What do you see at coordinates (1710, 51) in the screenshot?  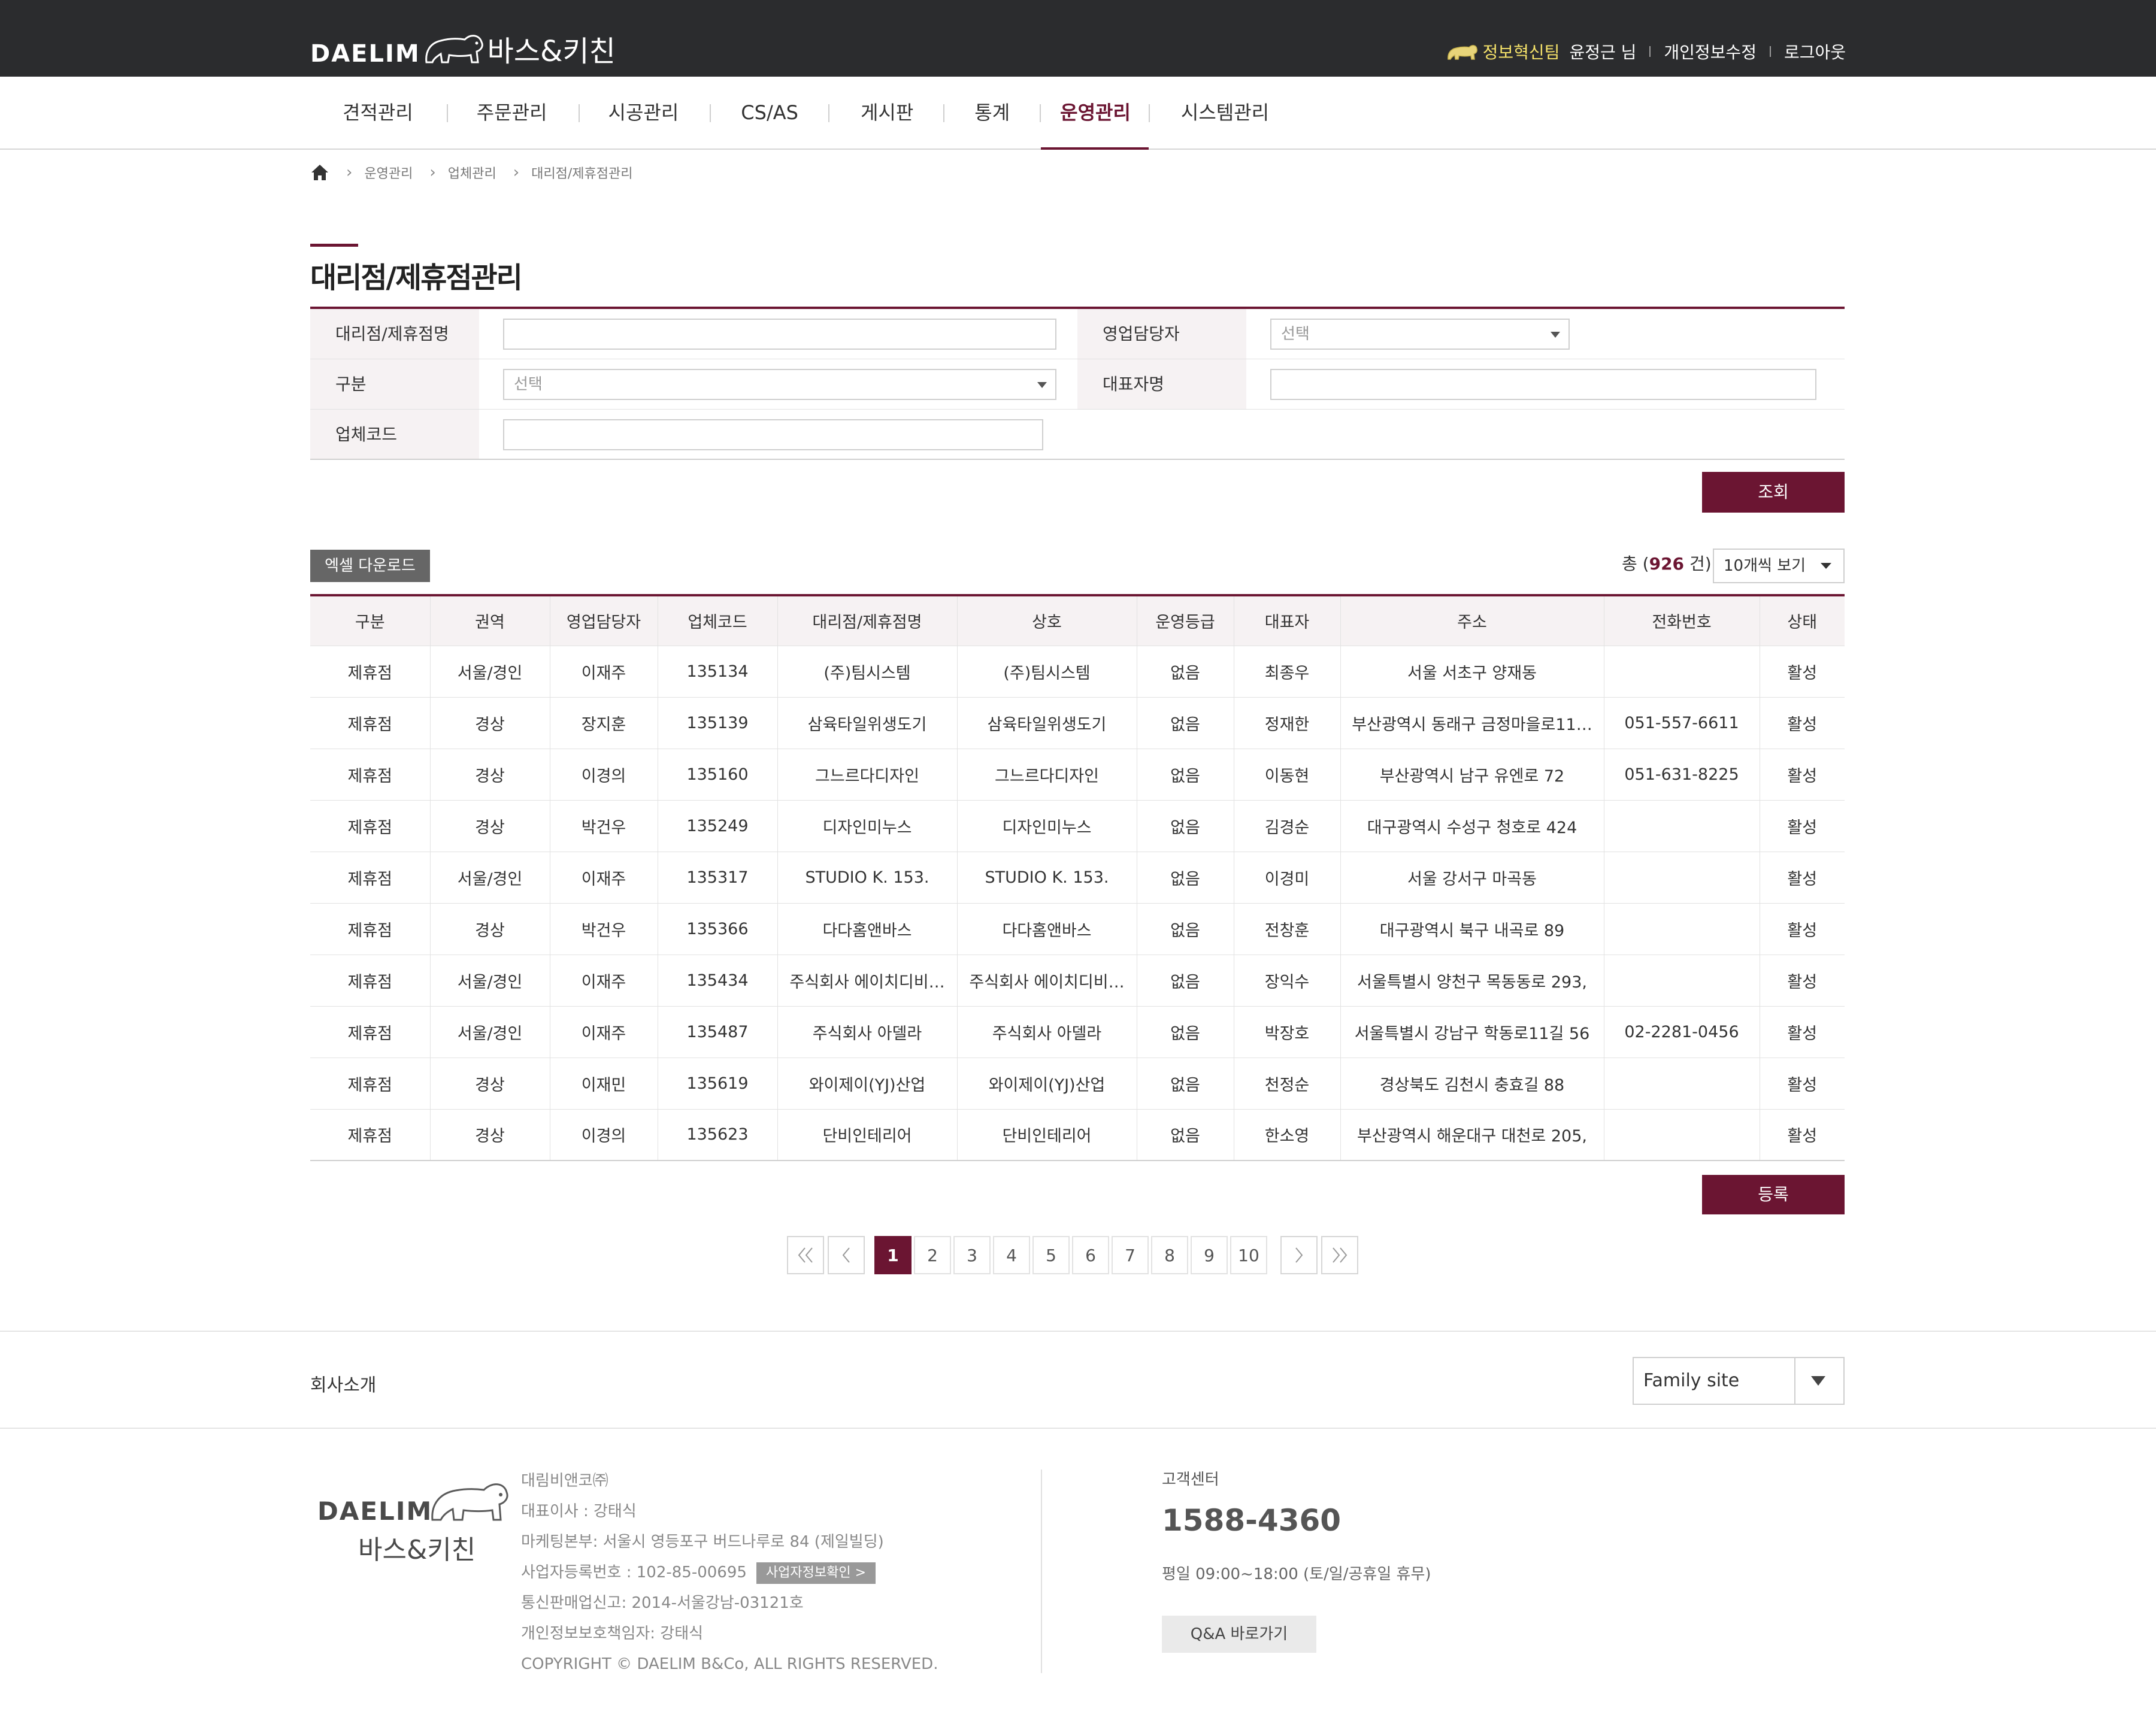 I see `edit-profile-link: 개인정보수정` at bounding box center [1710, 51].